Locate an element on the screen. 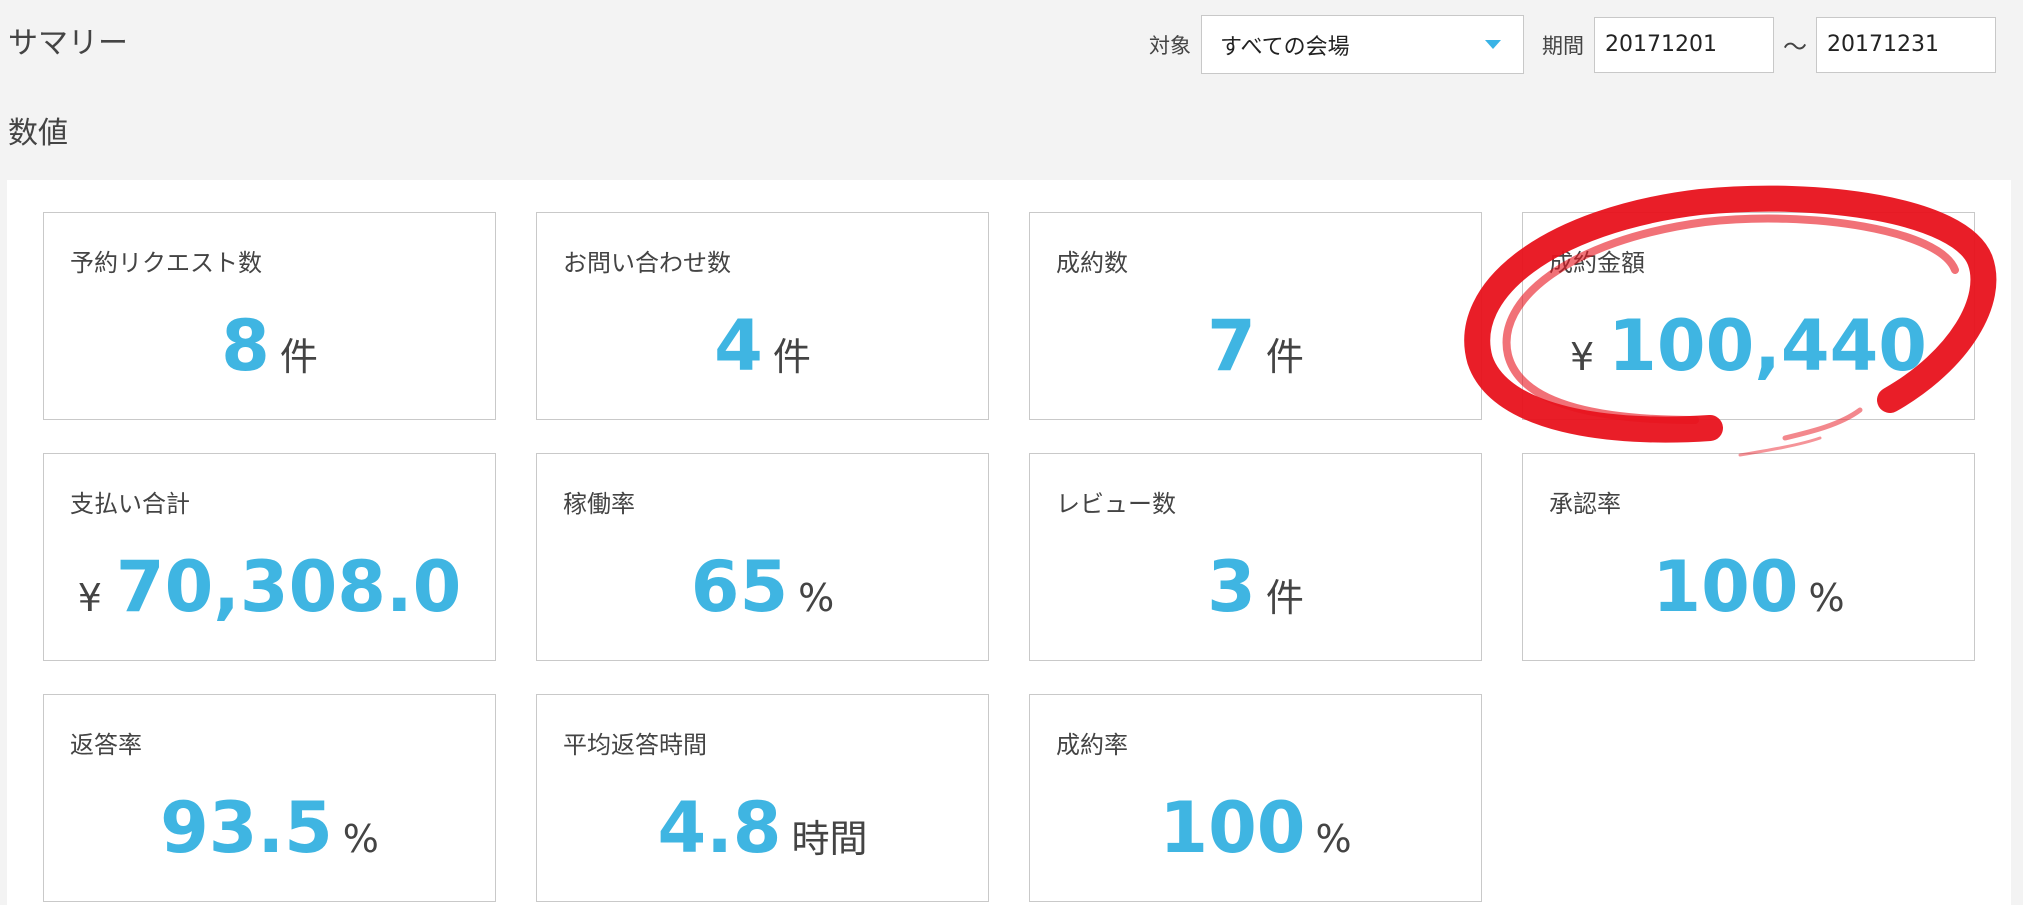 The image size is (2023, 905). metric-card-contract-amount: 成約金額 ¥100,440 is located at coordinates (1748, 316).